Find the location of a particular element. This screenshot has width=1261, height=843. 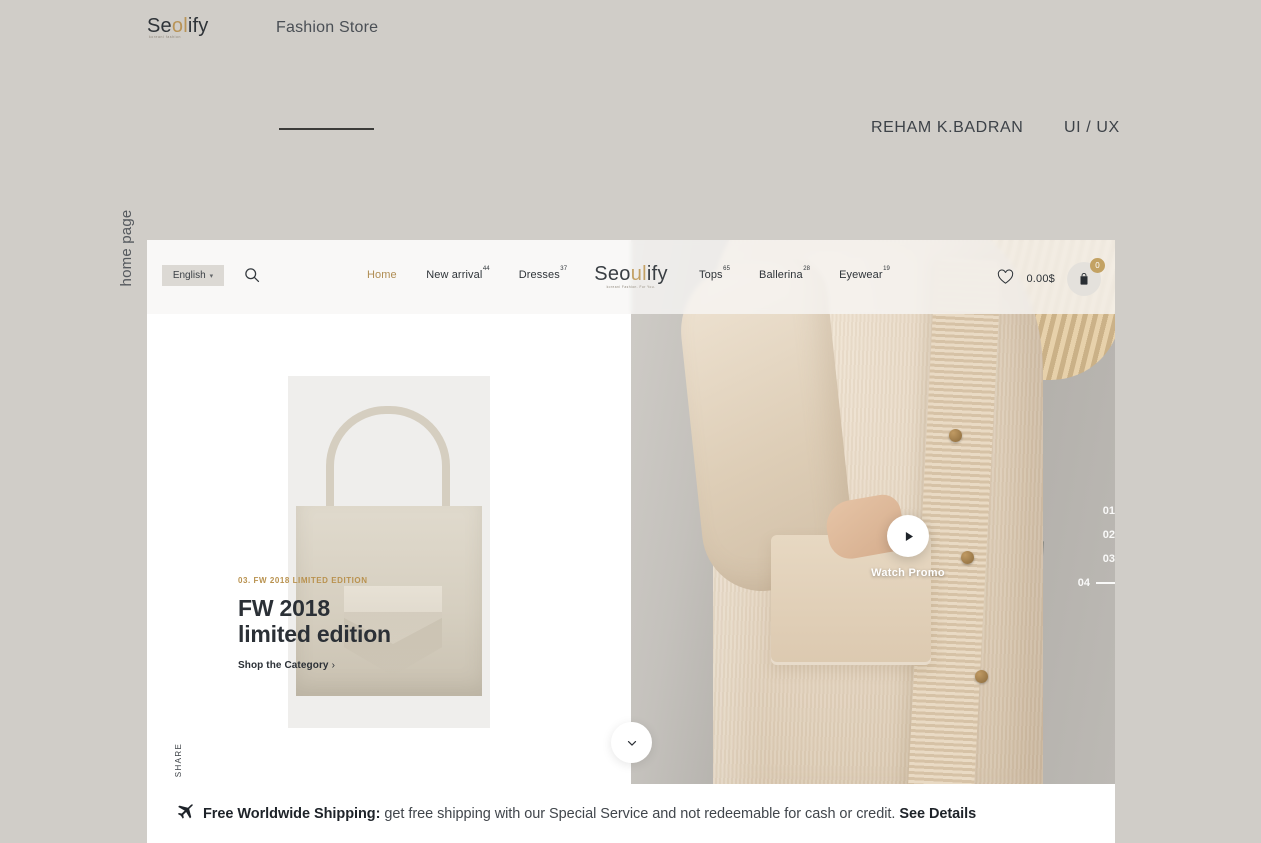

tote-handle is located at coordinates (388, 462).